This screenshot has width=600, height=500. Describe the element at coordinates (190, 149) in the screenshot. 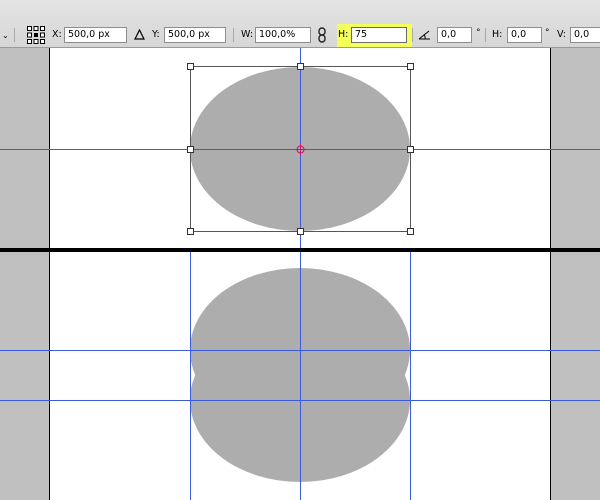

I see `handle-middle-left` at that location.